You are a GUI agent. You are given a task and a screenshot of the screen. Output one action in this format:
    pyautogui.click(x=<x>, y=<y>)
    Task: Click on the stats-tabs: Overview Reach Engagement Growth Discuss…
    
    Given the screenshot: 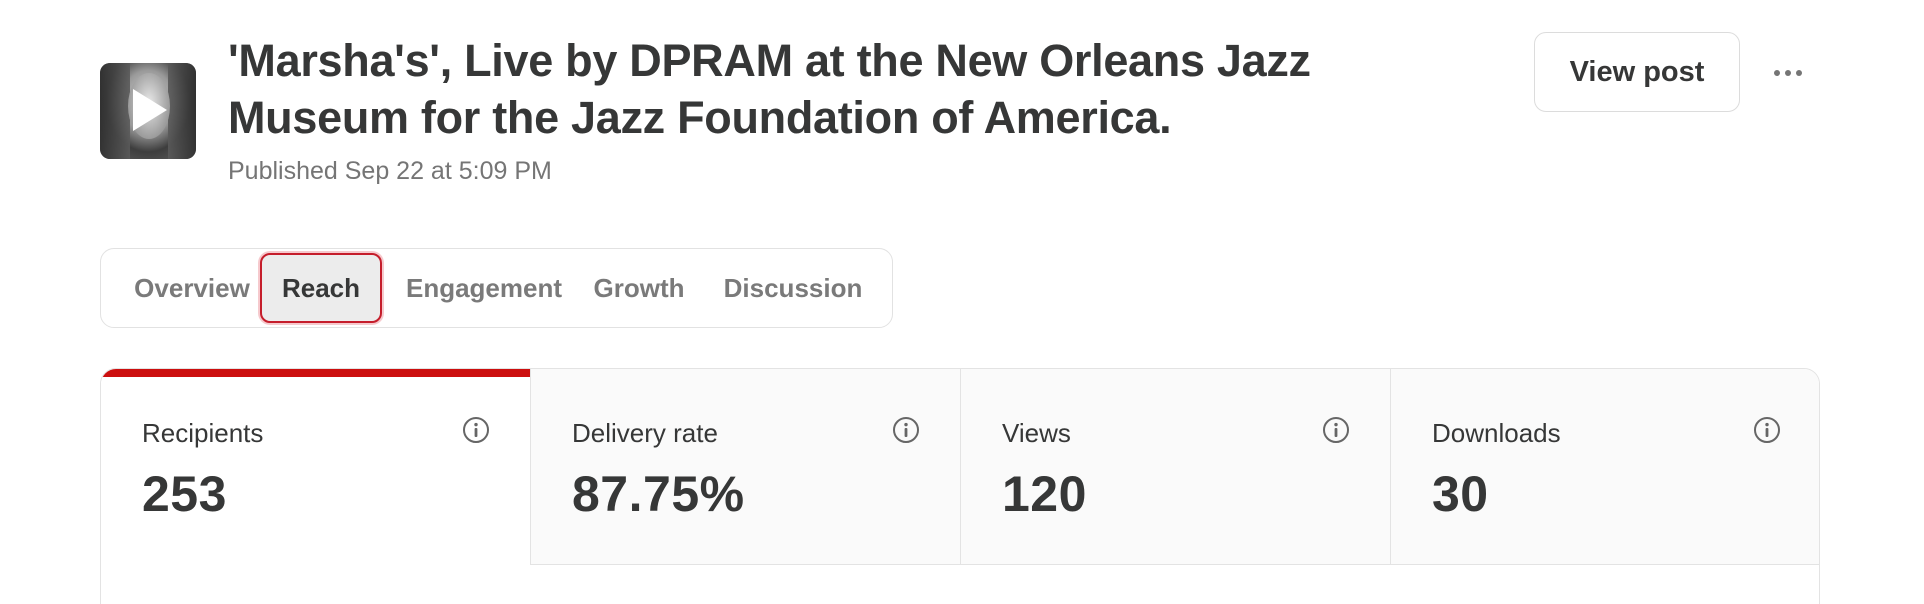 What is the action you would take?
    pyautogui.click(x=496, y=288)
    